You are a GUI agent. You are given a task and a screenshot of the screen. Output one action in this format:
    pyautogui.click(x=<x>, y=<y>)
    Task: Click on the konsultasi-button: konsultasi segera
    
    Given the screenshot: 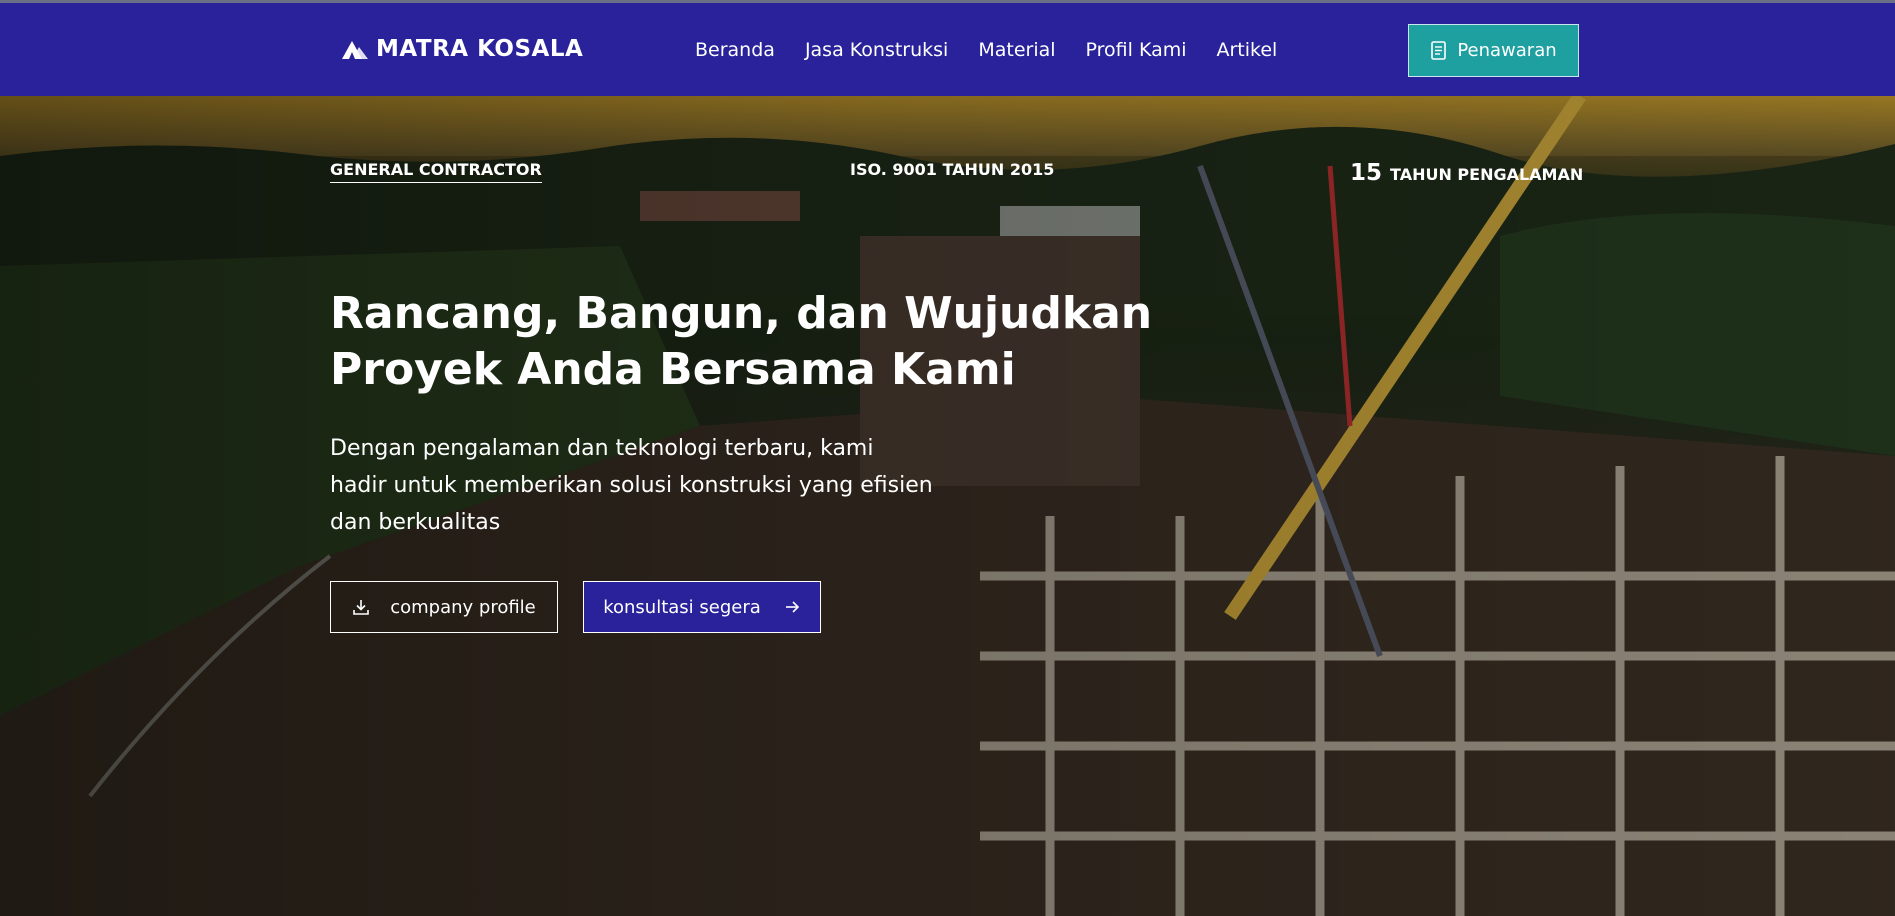 What is the action you would take?
    pyautogui.click(x=702, y=607)
    